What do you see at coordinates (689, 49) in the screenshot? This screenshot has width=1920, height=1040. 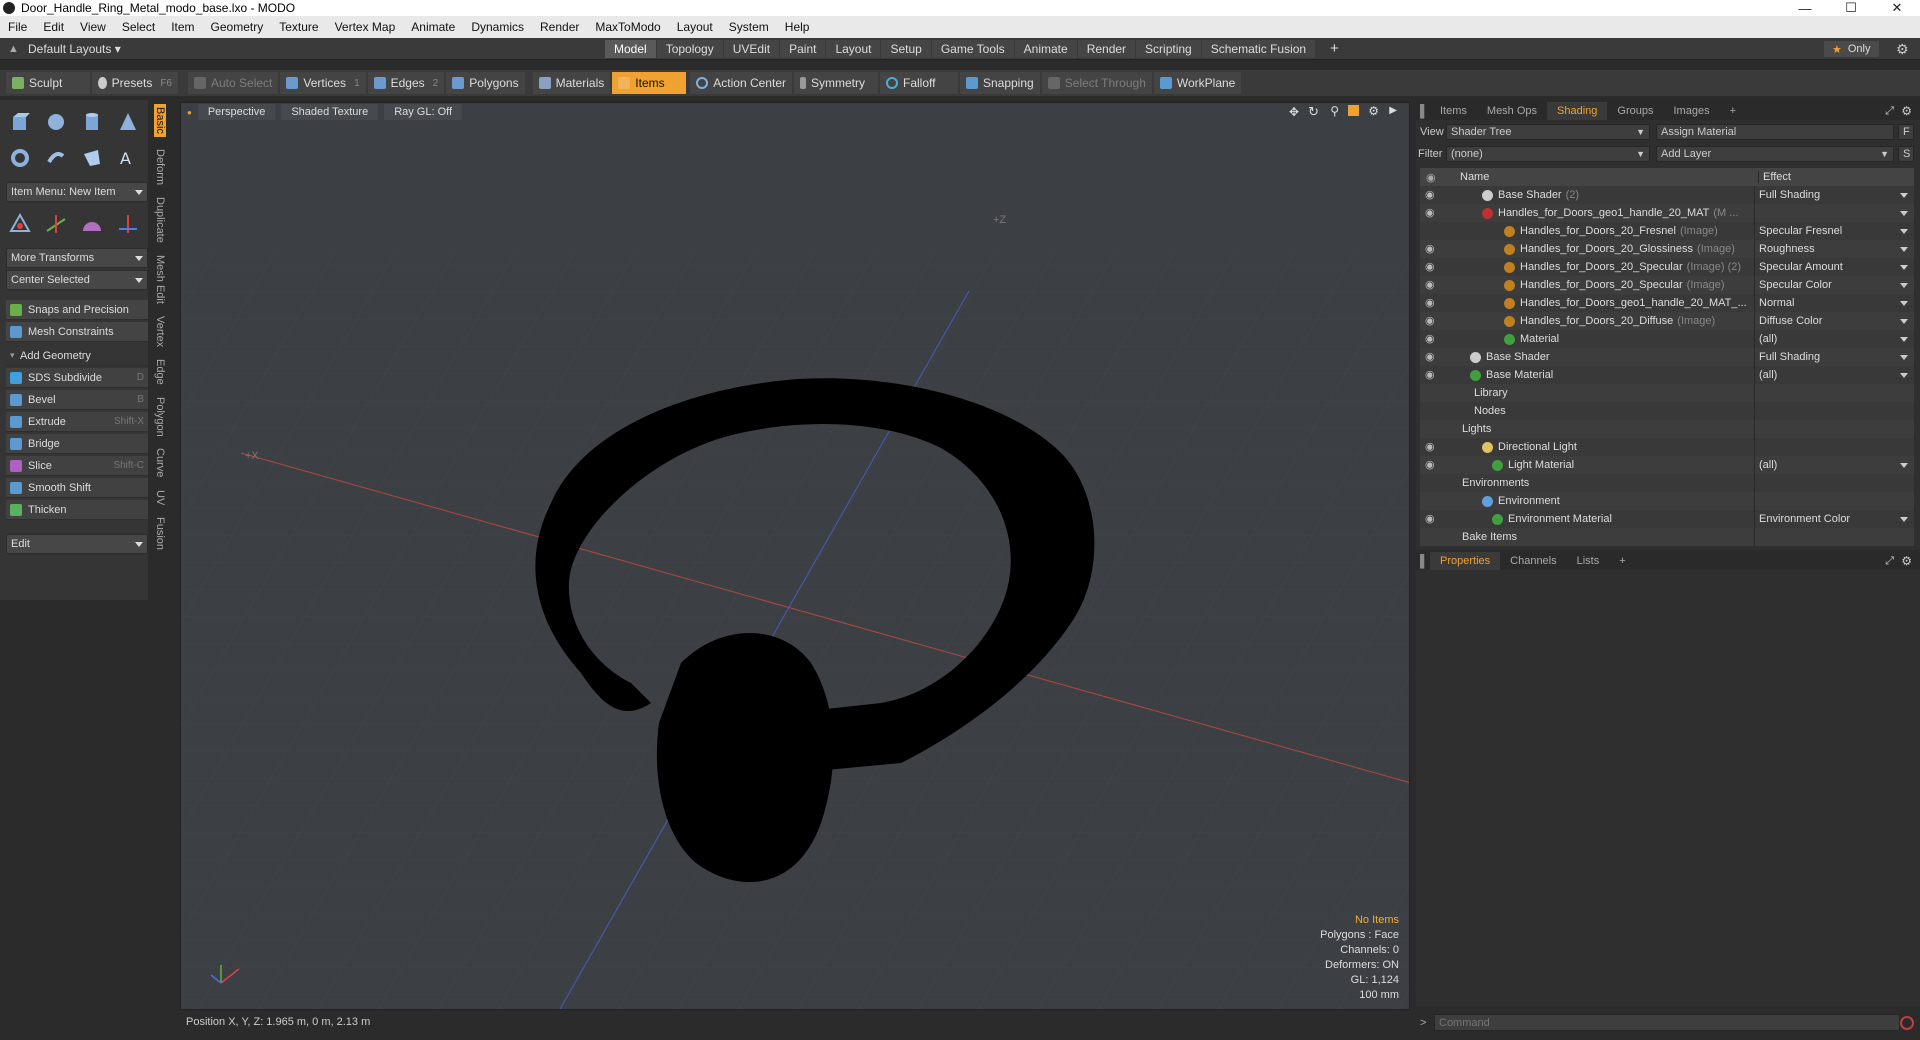 I see `tab-topology: Topology` at bounding box center [689, 49].